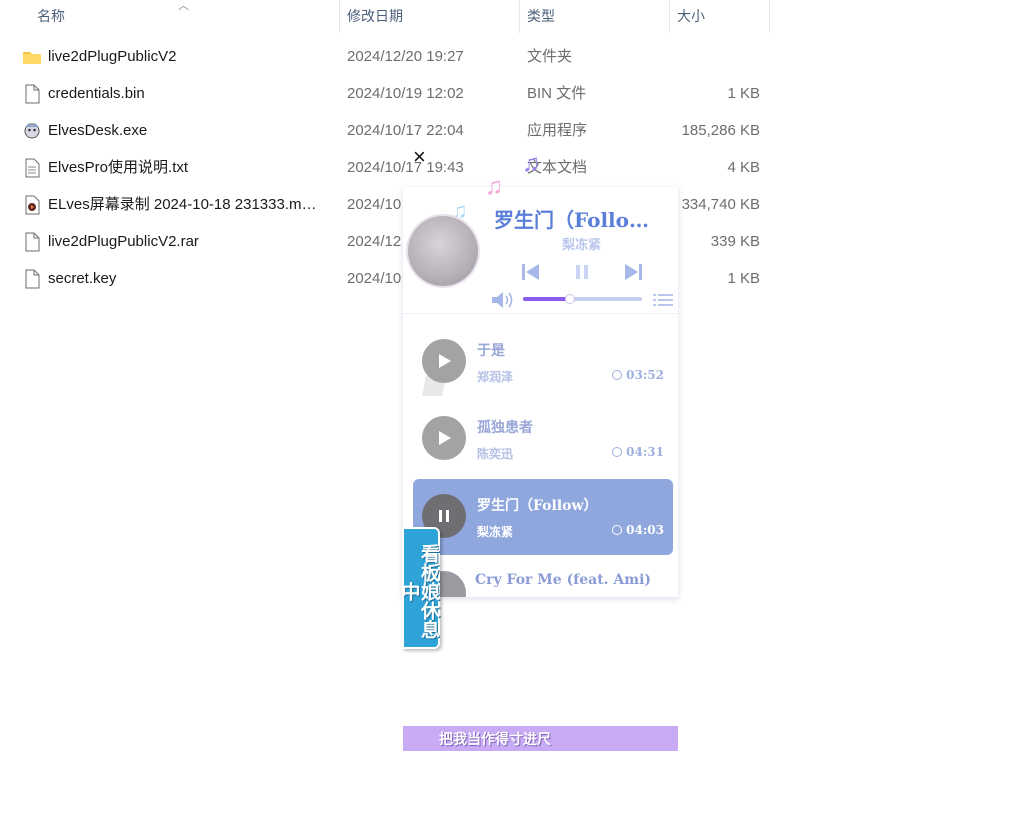  Describe the element at coordinates (183, 6) in the screenshot. I see `sort-ascending-icon: ︿` at that location.